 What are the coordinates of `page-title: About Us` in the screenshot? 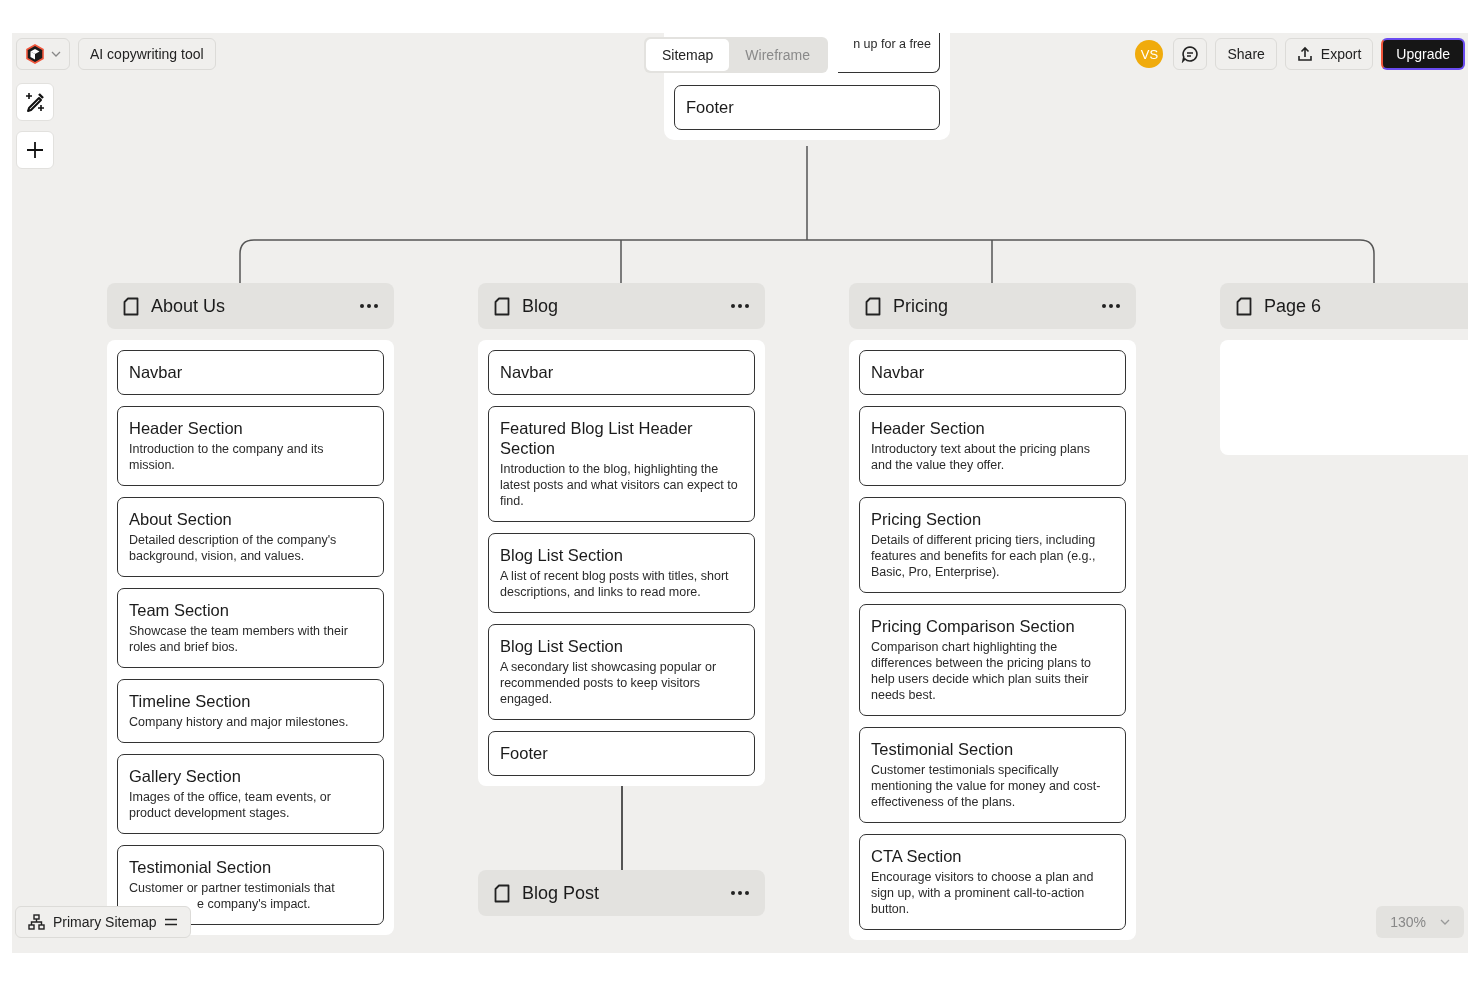 It's located at (189, 306).